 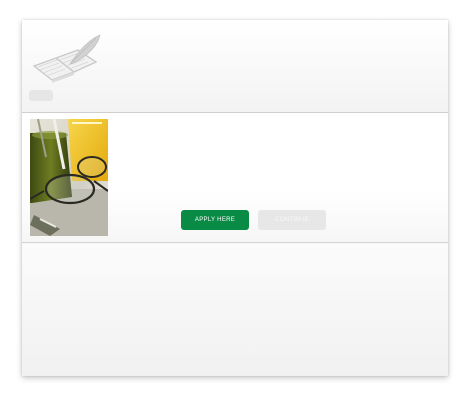 I want to click on book-and-quill-icon, so click(x=66, y=58).